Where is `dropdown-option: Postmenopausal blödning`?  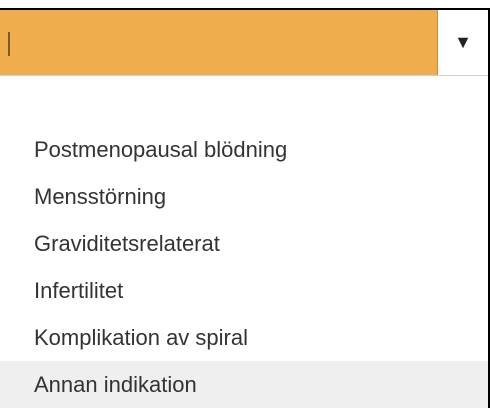
dropdown-option: Postmenopausal blödning is located at coordinates (244, 149).